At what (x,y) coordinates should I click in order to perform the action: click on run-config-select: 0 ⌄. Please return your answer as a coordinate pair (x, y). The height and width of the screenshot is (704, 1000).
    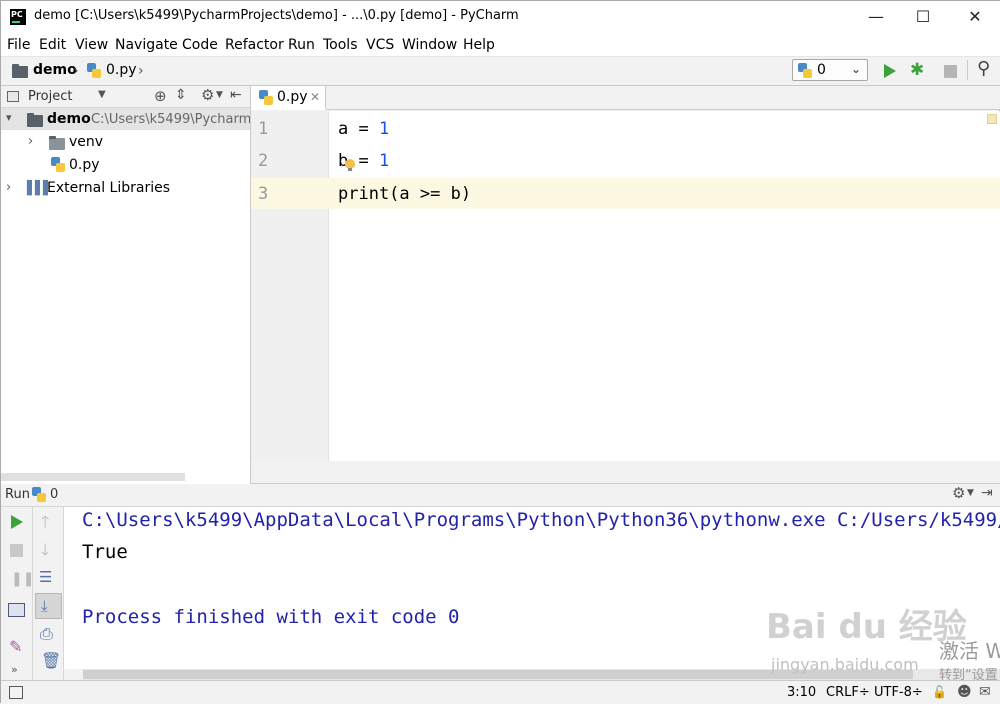
    Looking at the image, I should click on (830, 70).